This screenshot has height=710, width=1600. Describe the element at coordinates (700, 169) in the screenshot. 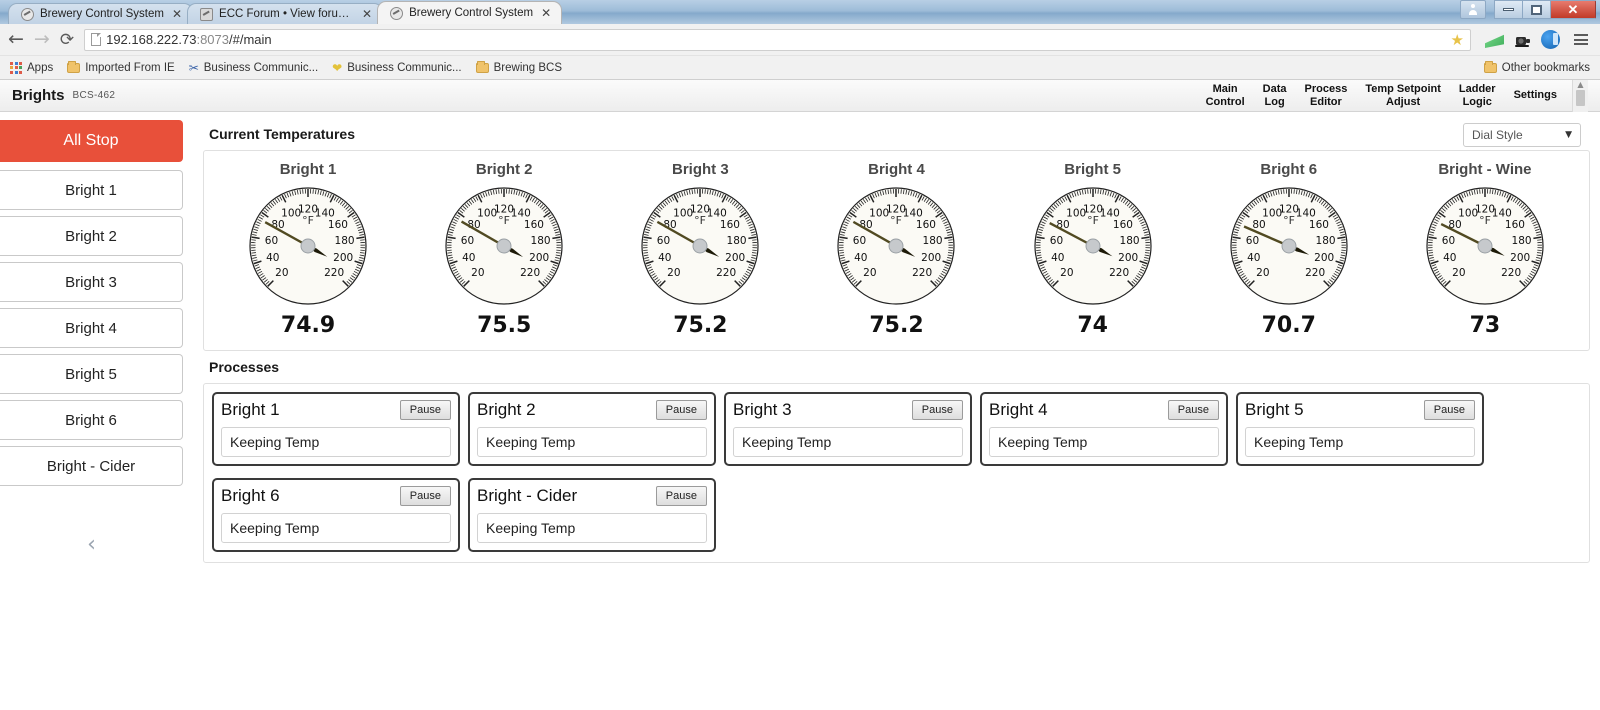

I see `gauge-title: Bright 3` at that location.